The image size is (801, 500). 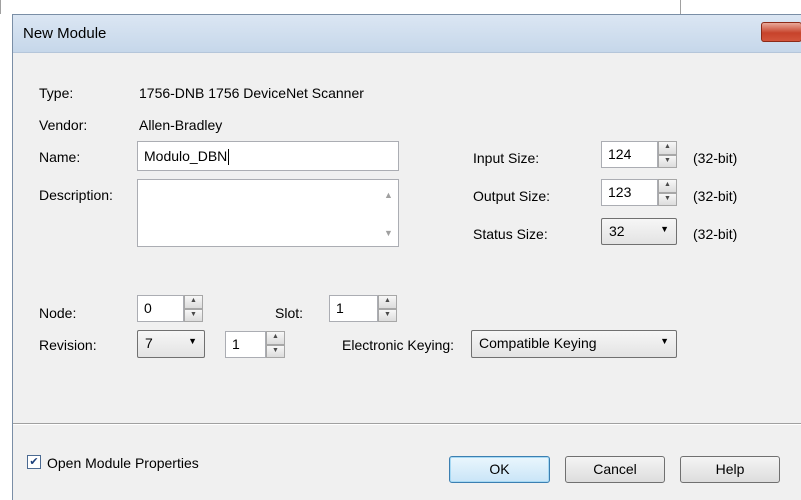 What do you see at coordinates (60, 157) in the screenshot?
I see `name-label: Name:` at bounding box center [60, 157].